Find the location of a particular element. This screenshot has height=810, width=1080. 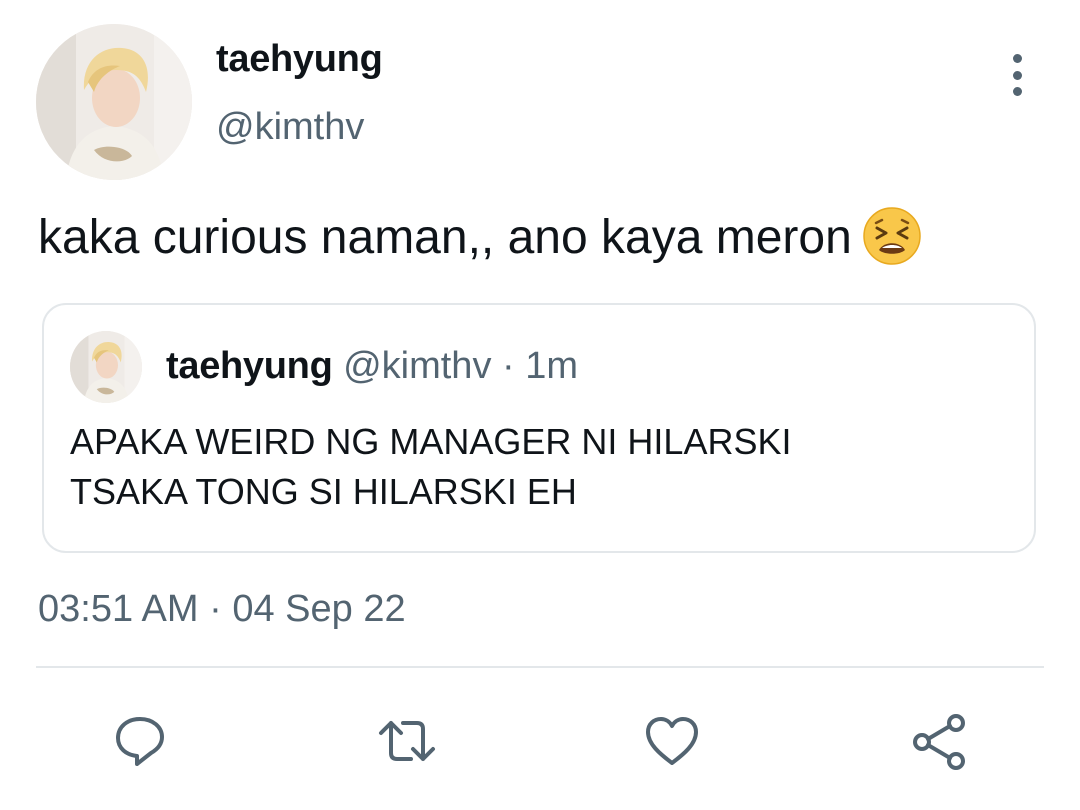

heart-icon is located at coordinates (672, 741).